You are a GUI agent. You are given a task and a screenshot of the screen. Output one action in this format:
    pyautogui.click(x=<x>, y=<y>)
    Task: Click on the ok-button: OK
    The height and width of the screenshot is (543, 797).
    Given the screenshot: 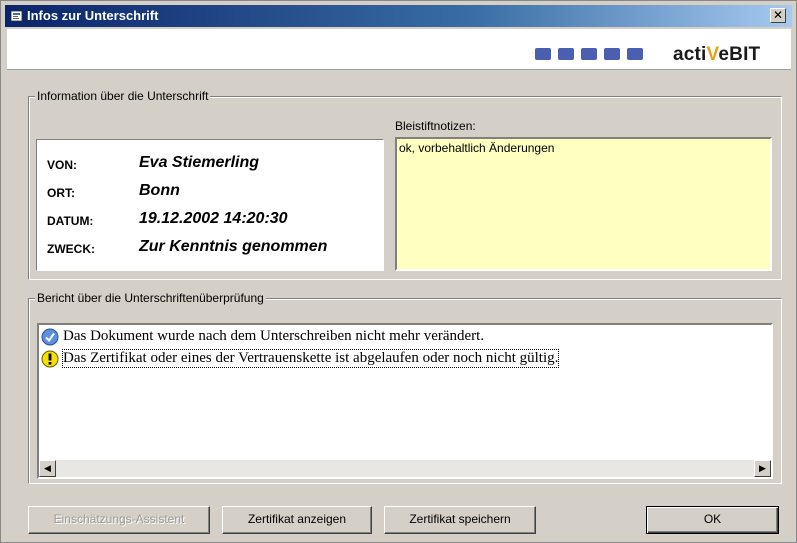 What is the action you would take?
    pyautogui.click(x=712, y=520)
    